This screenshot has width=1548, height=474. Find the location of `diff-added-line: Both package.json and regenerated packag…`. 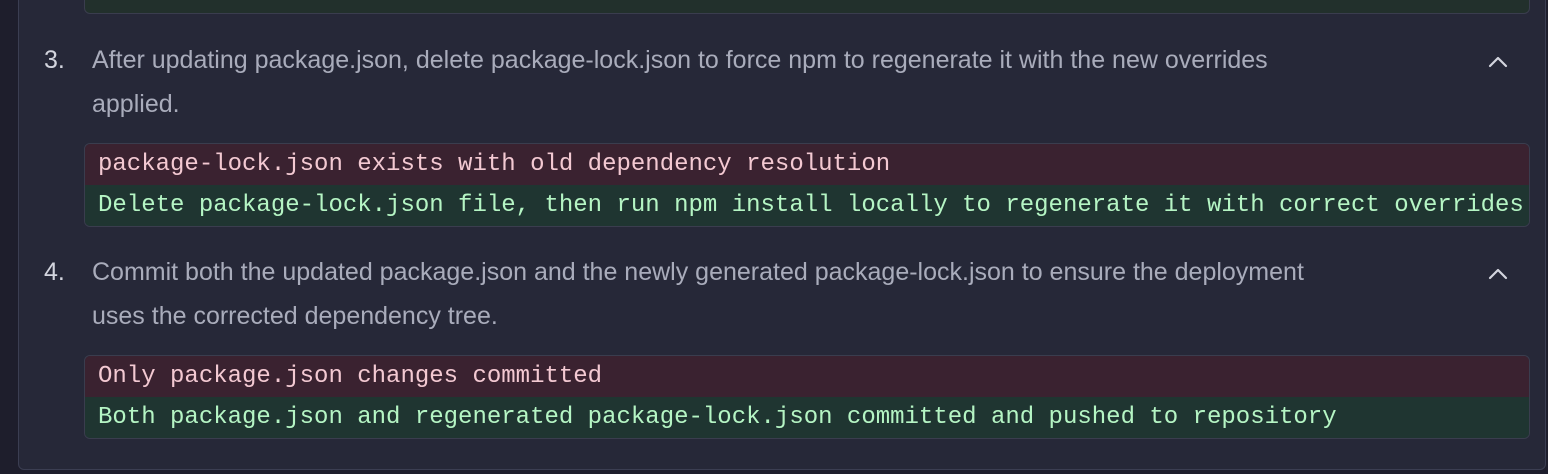

diff-added-line: Both package.json and regenerated packag… is located at coordinates (807, 417).